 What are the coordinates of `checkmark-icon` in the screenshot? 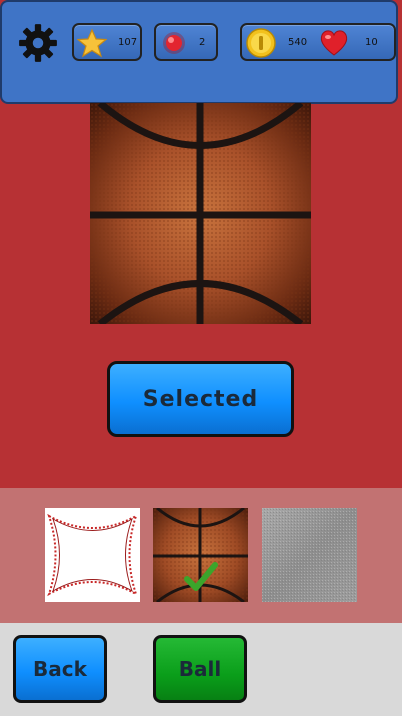 It's located at (201, 576).